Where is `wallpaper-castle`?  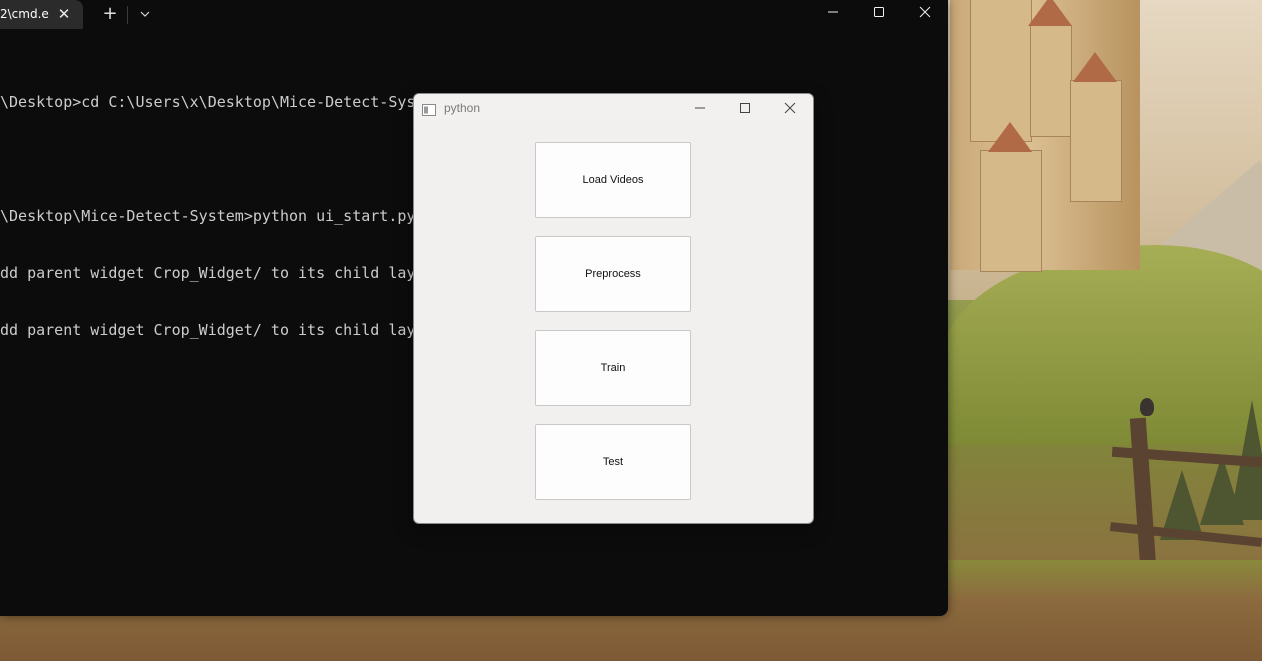
wallpaper-castle is located at coordinates (1045, 136).